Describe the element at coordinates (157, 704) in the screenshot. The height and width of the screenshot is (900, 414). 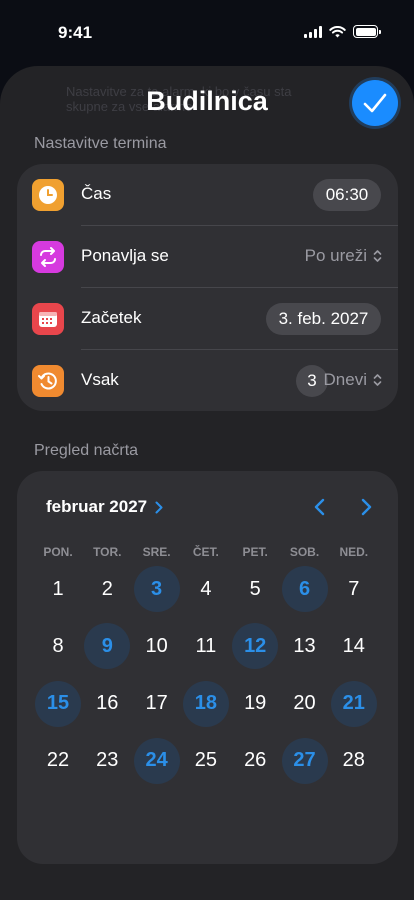
I see `calendar-day: 17` at that location.